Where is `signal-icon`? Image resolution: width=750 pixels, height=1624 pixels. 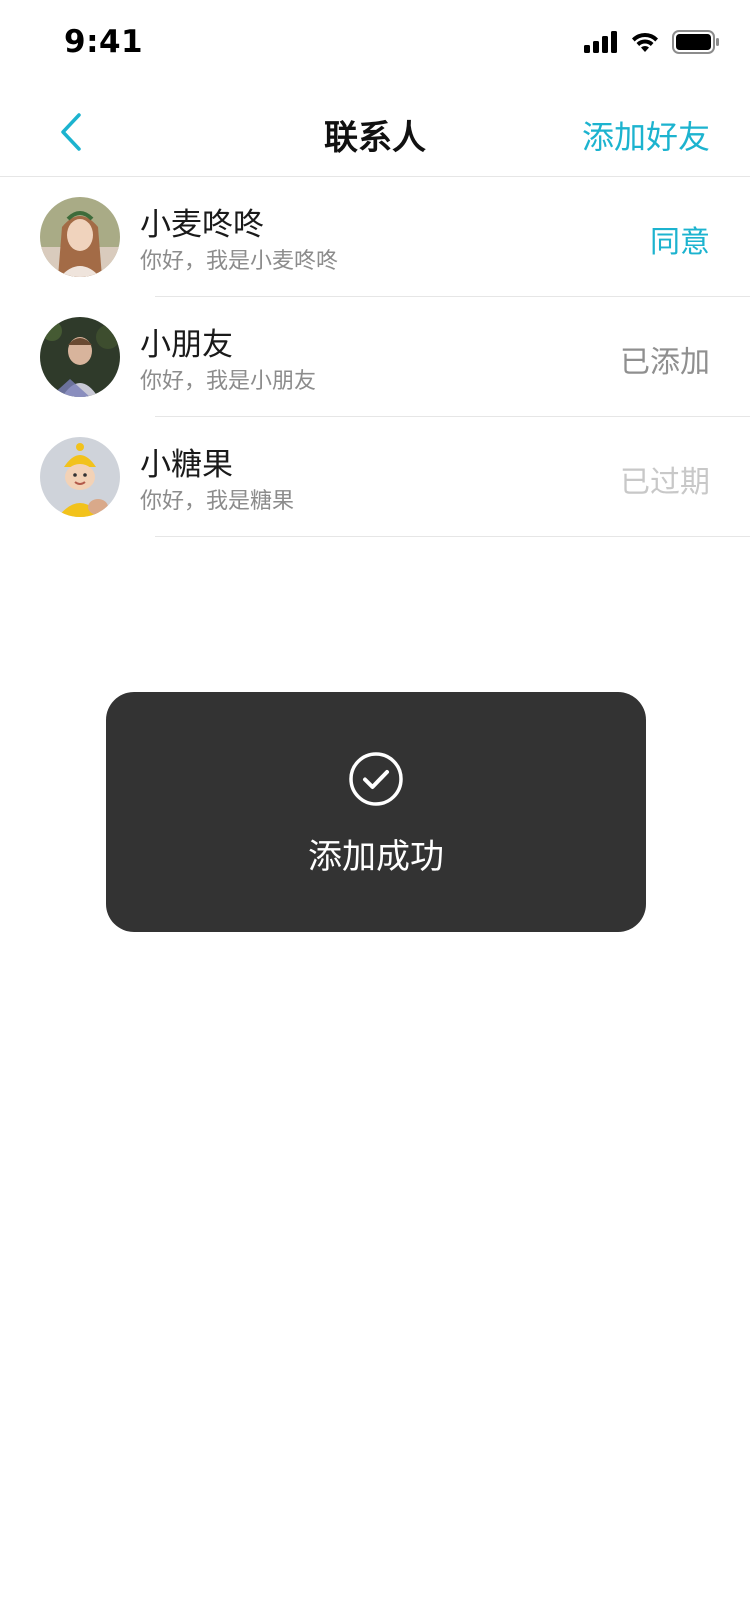
signal-icon is located at coordinates (600, 42).